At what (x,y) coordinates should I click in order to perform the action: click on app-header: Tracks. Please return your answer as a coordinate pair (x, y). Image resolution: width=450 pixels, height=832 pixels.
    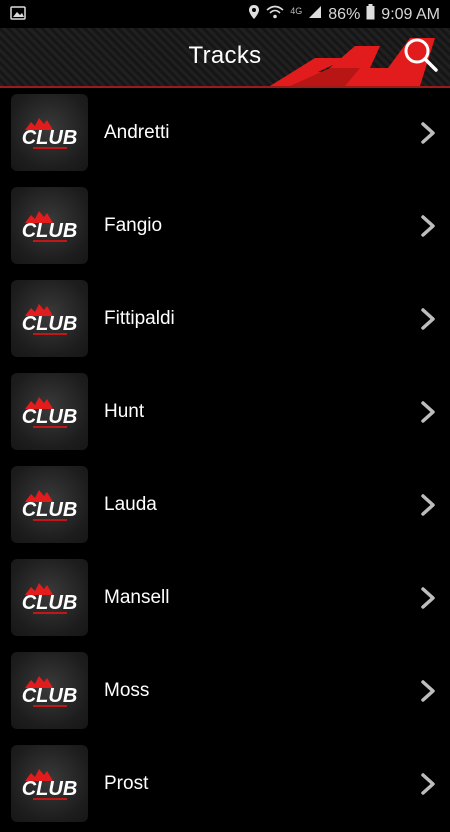
    Looking at the image, I should click on (225, 58).